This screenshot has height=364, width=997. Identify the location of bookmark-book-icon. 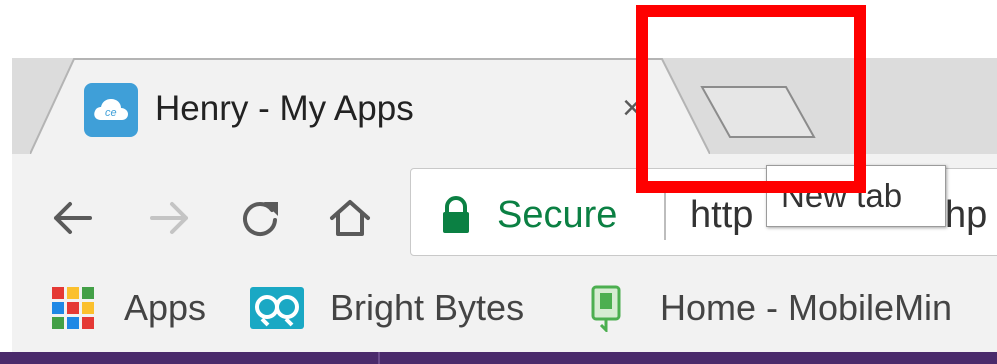
(606, 308).